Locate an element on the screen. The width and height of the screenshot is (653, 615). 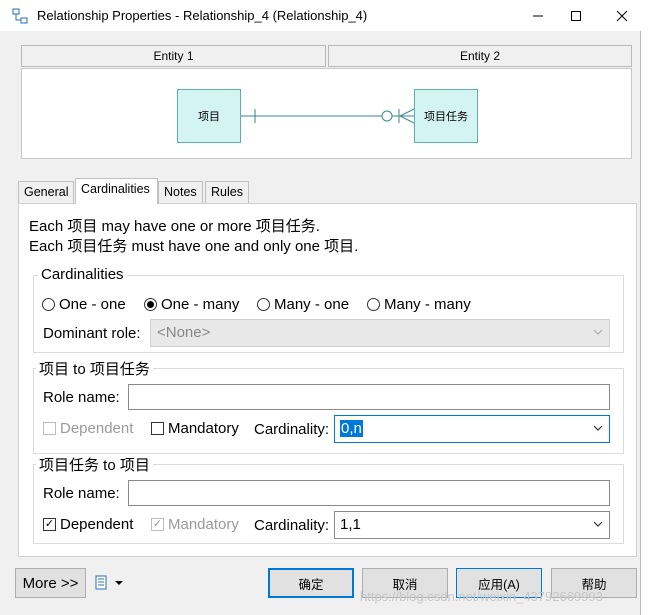
role-b-name-input is located at coordinates (369, 493).